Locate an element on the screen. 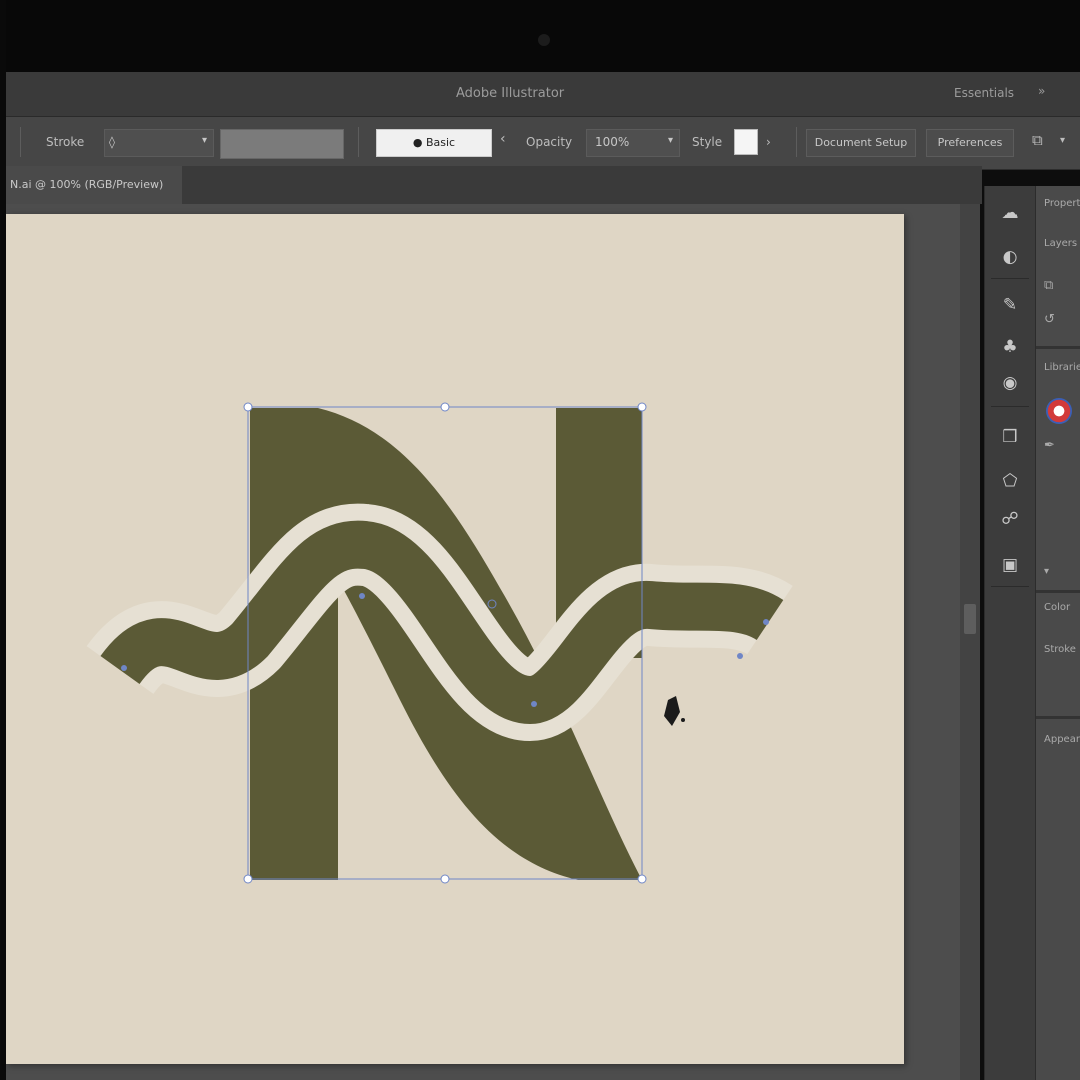 This screenshot has width=1080, height=1080. eyedropper-icon: ✒ is located at coordinates (1049, 445).